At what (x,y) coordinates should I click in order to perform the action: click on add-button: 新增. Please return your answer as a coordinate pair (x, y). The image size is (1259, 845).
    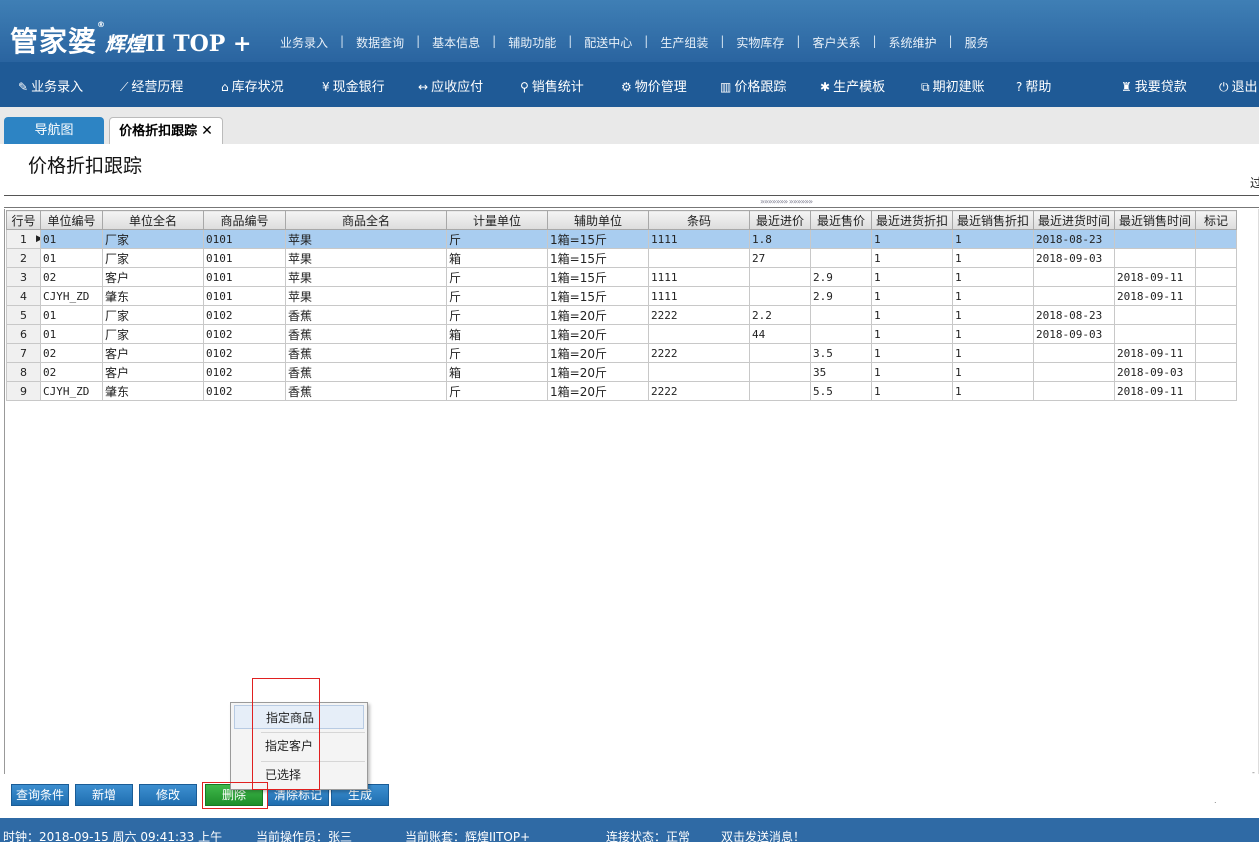
    Looking at the image, I should click on (104, 795).